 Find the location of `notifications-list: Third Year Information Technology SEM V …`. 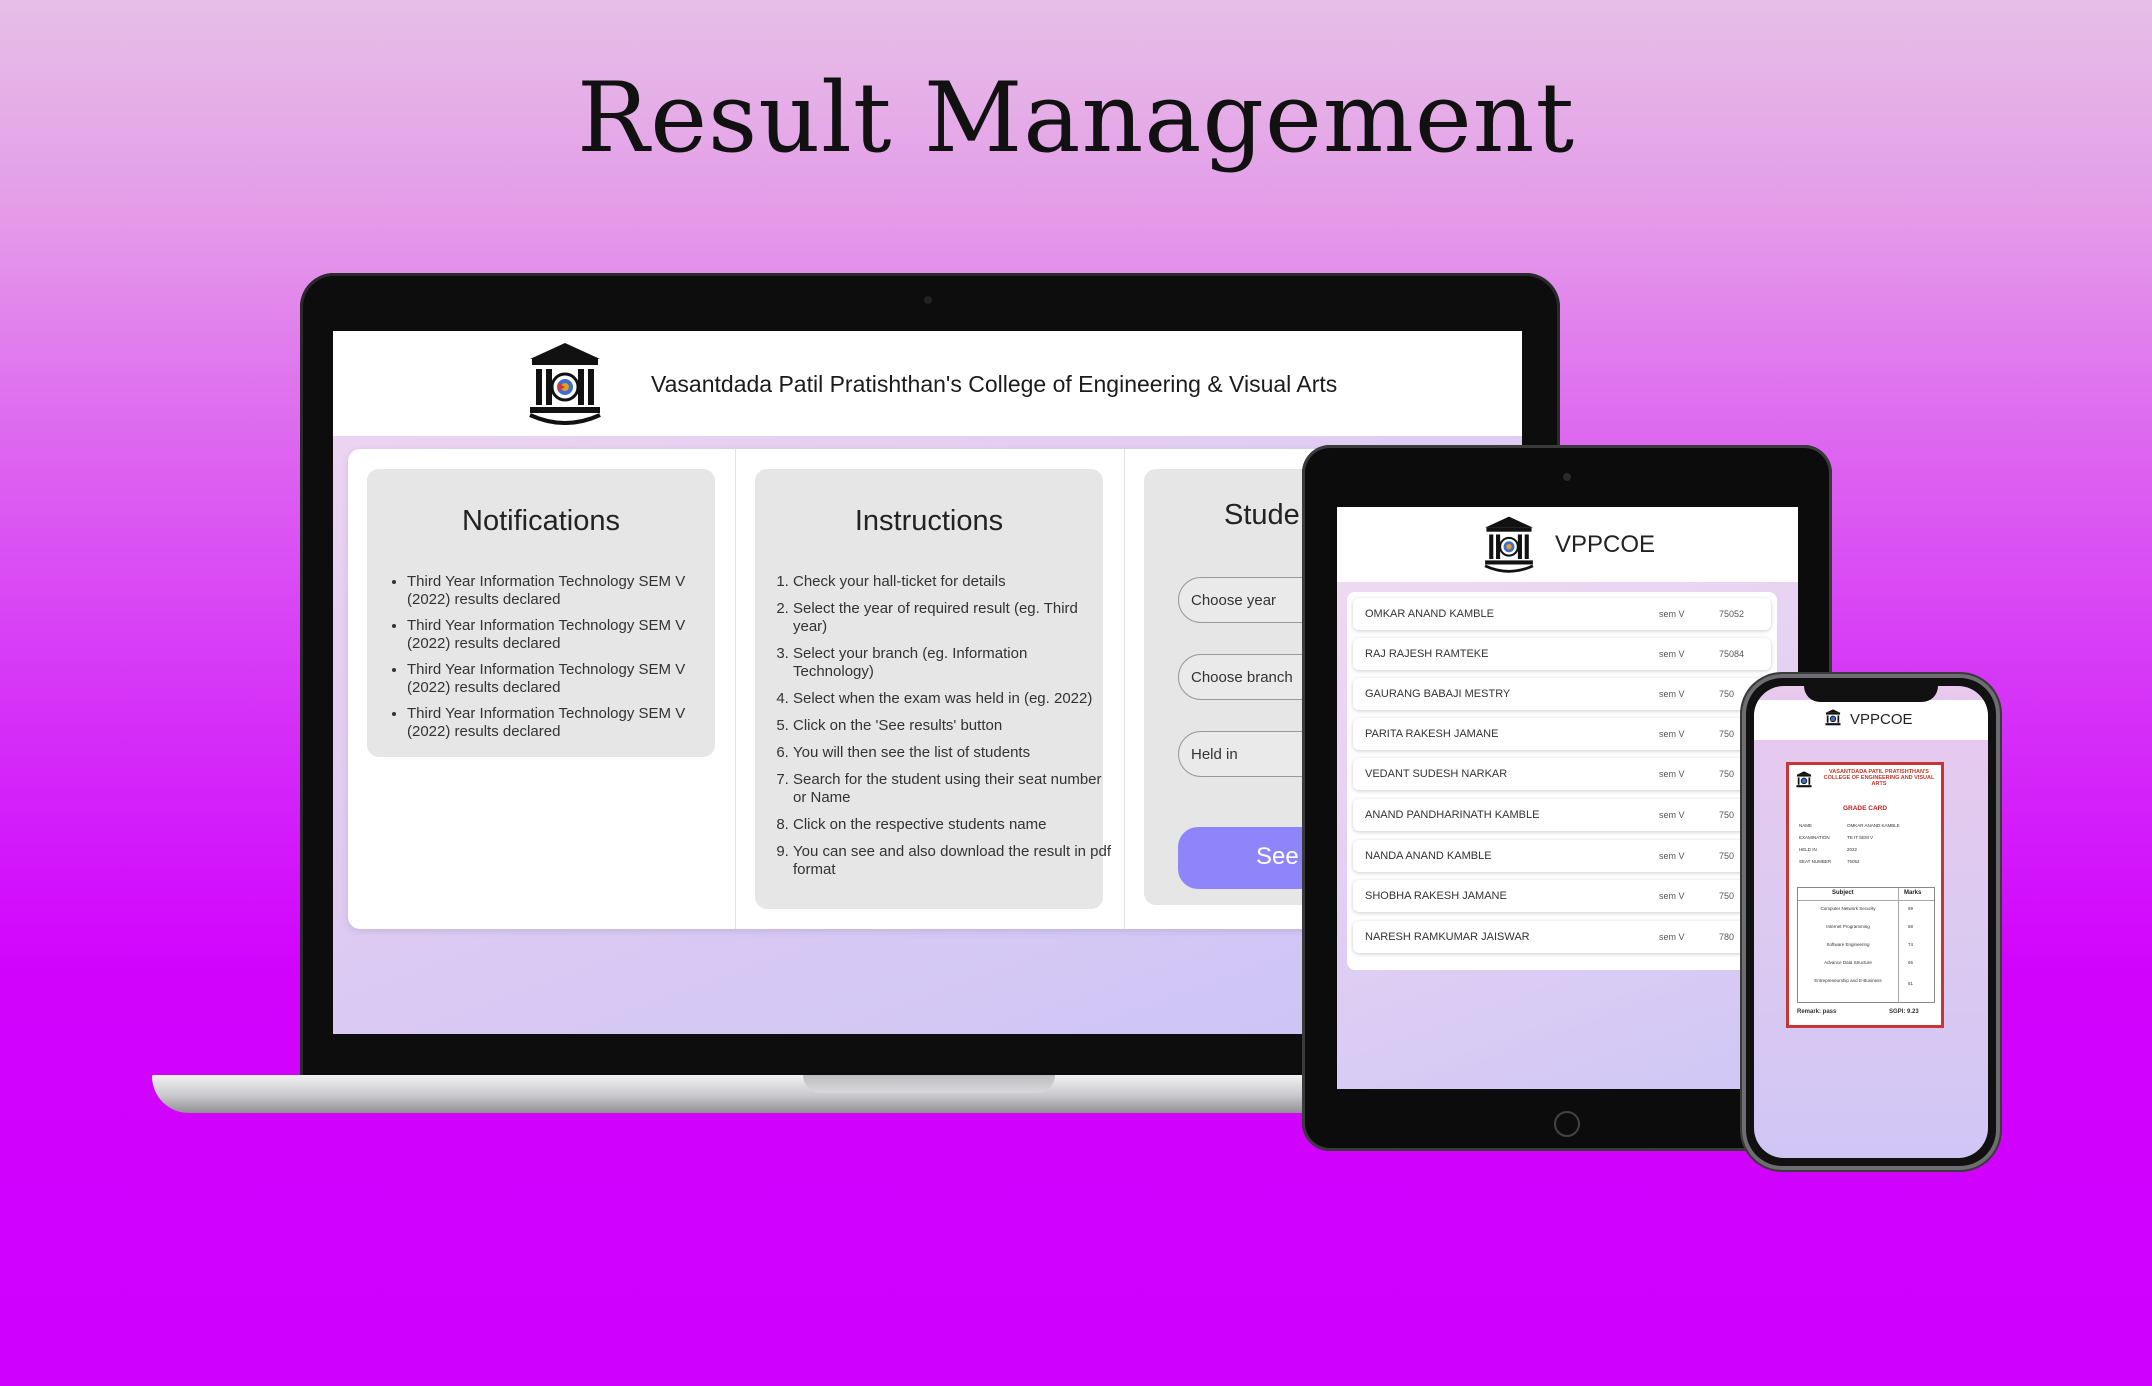

notifications-list: Third Year Information Technology SEM V … is located at coordinates (552, 661).